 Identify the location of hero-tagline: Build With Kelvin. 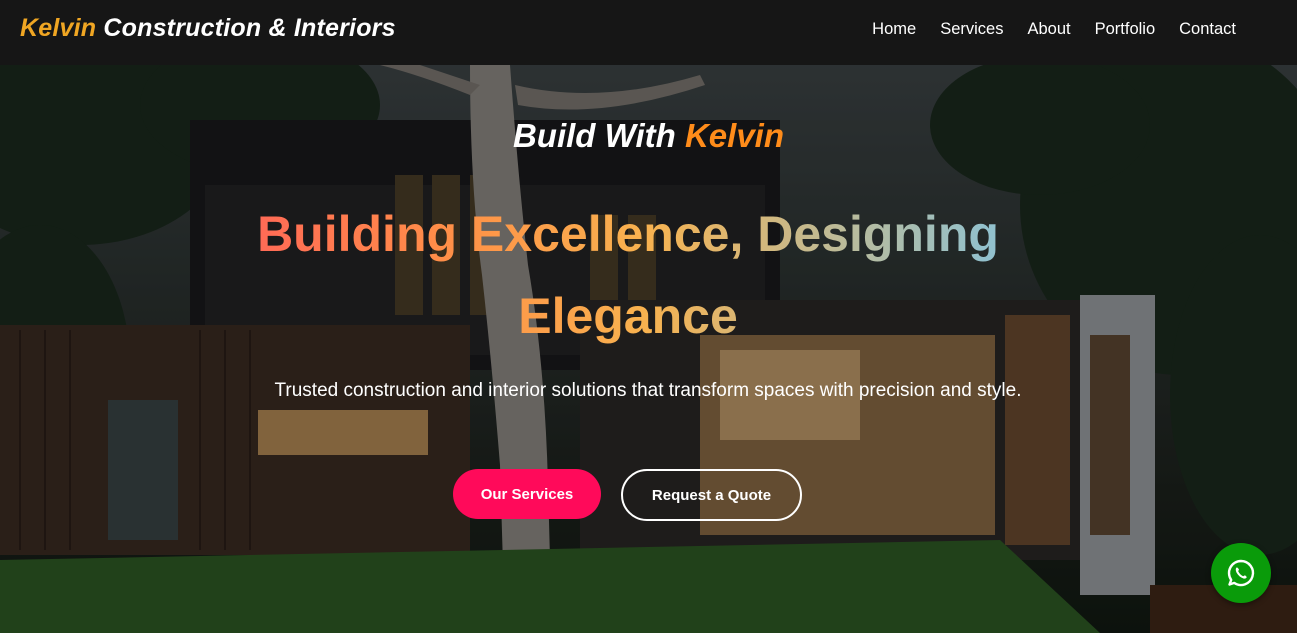
(648, 136).